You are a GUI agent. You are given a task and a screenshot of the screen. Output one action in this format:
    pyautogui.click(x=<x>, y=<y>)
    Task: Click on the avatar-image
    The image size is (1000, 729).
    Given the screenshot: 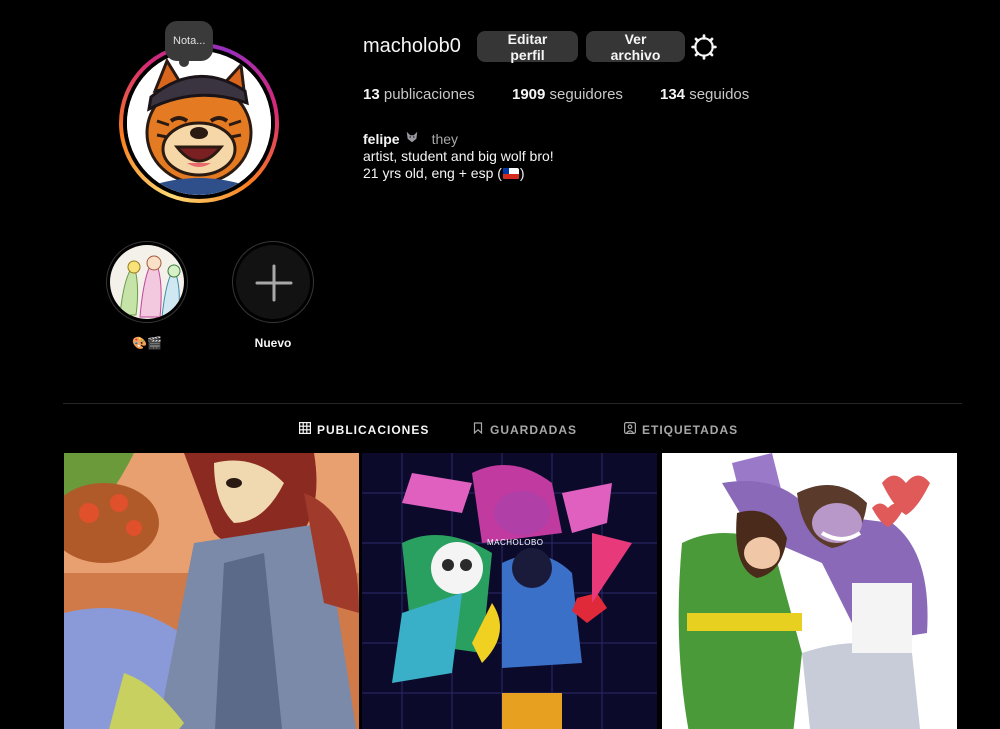 What is the action you would take?
    pyautogui.click(x=199, y=123)
    